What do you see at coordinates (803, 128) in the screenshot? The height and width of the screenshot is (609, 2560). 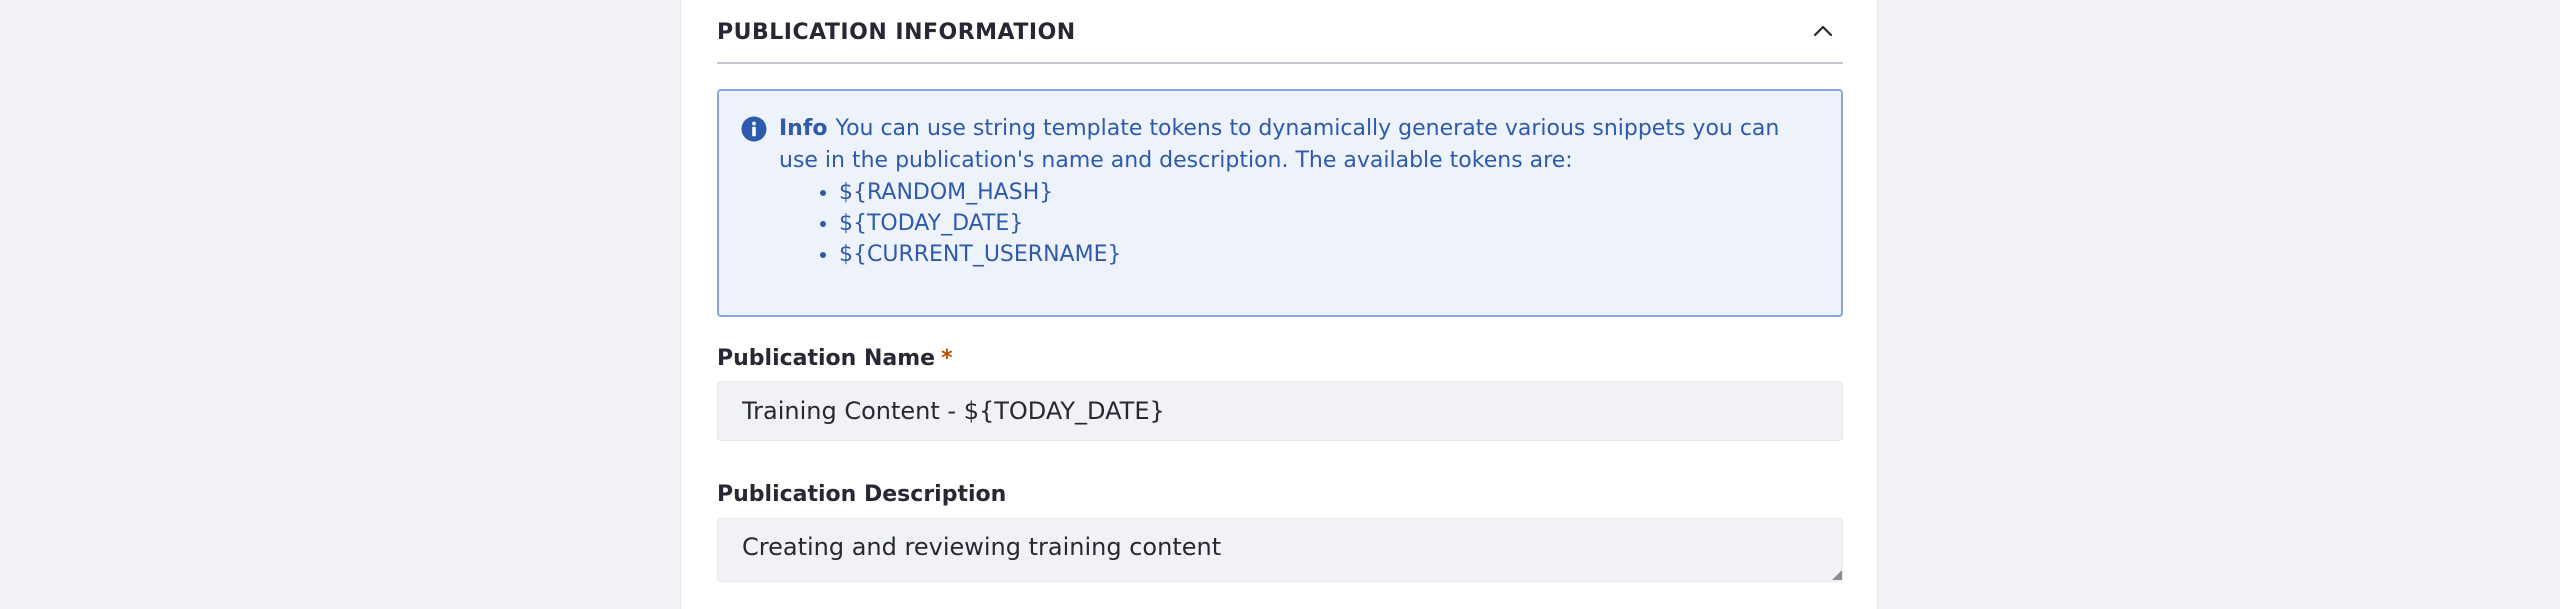 I see `info-alert-lead: Info` at bounding box center [803, 128].